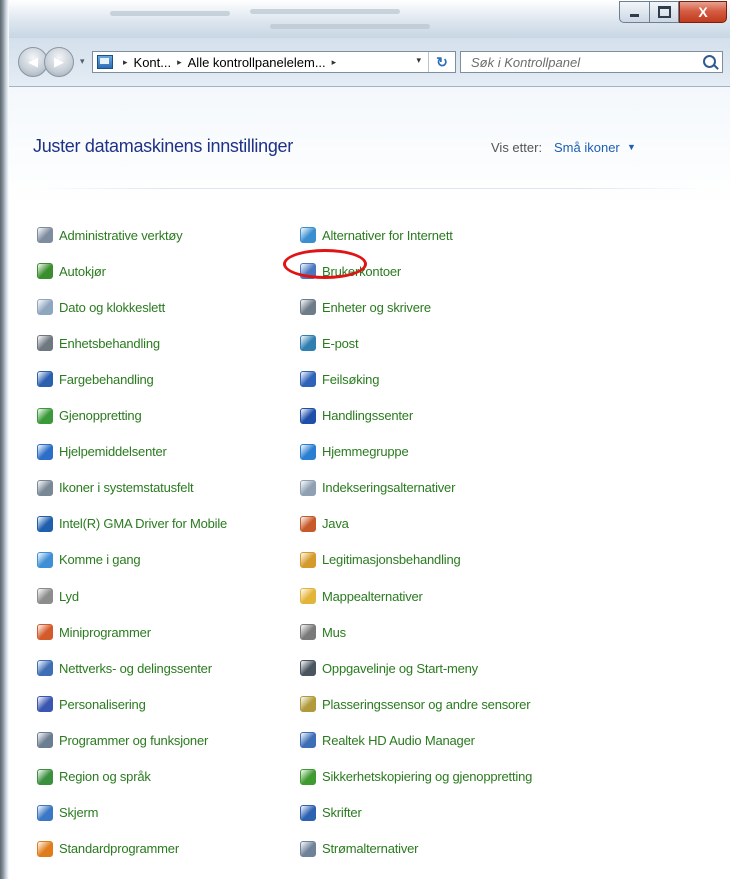 This screenshot has height=879, width=730. I want to click on date-time-icon, so click(45, 307).